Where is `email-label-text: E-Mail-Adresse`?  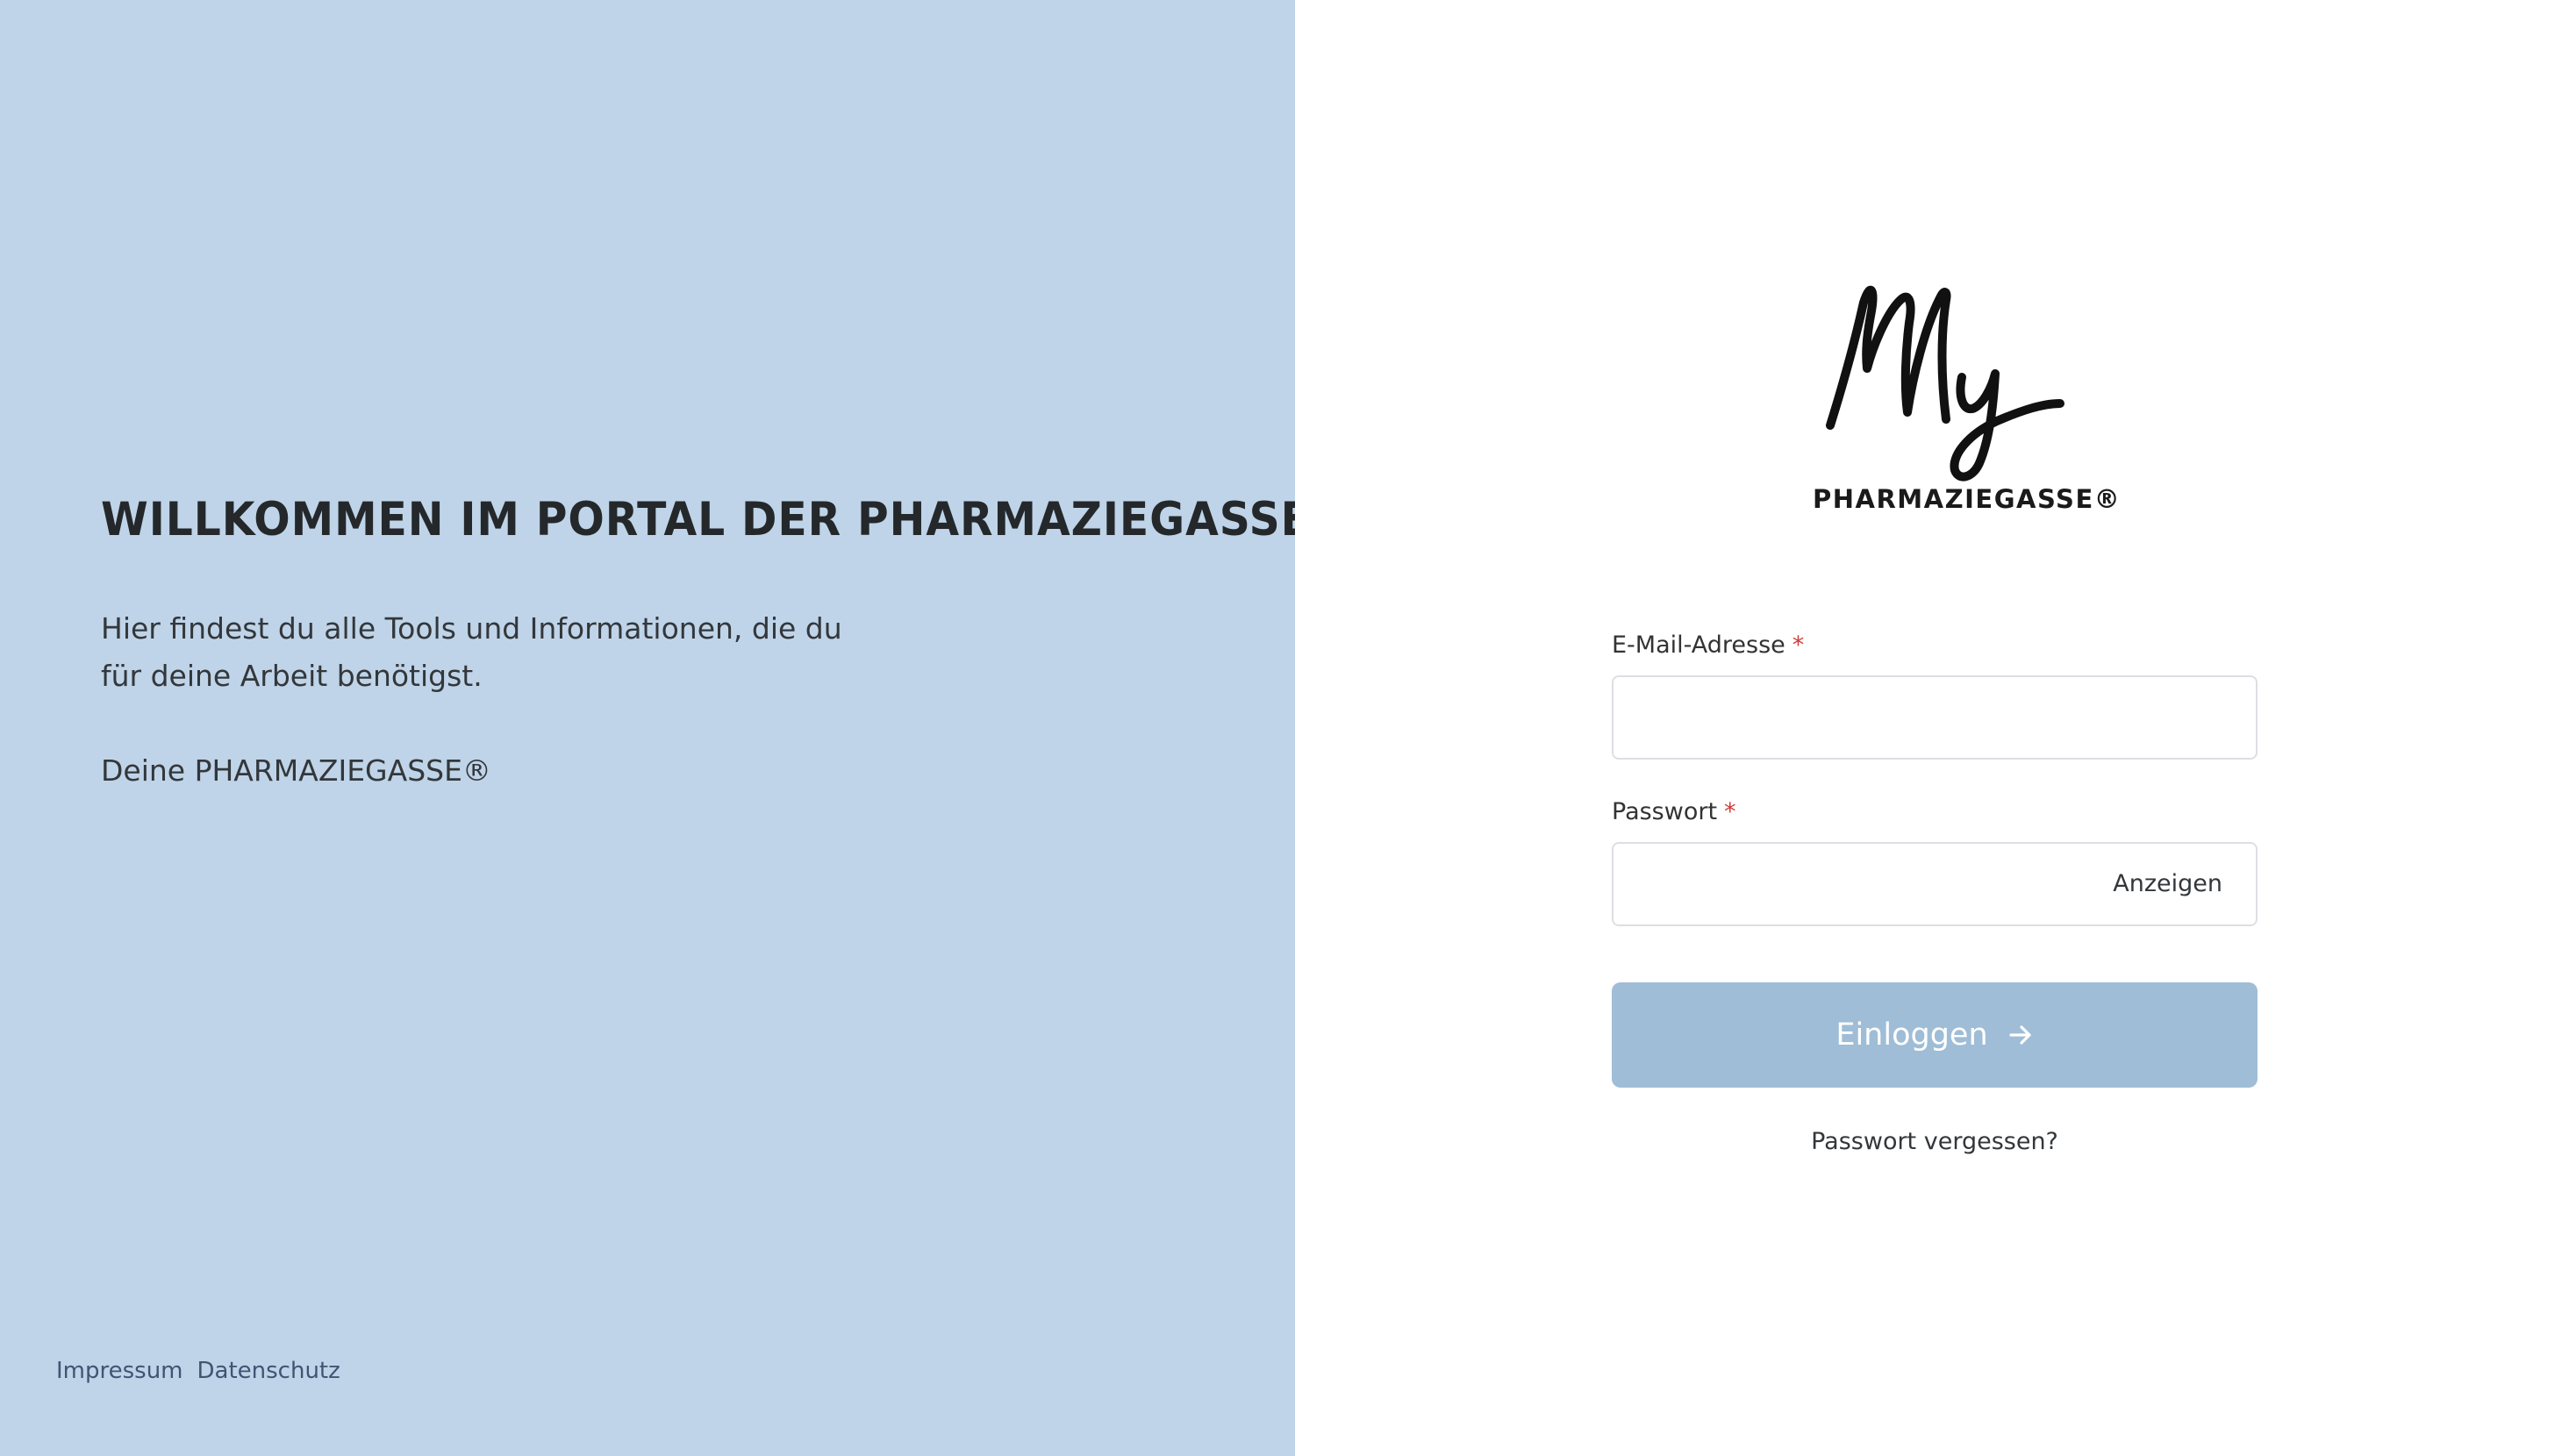 email-label-text: E-Mail-Adresse is located at coordinates (1698, 645).